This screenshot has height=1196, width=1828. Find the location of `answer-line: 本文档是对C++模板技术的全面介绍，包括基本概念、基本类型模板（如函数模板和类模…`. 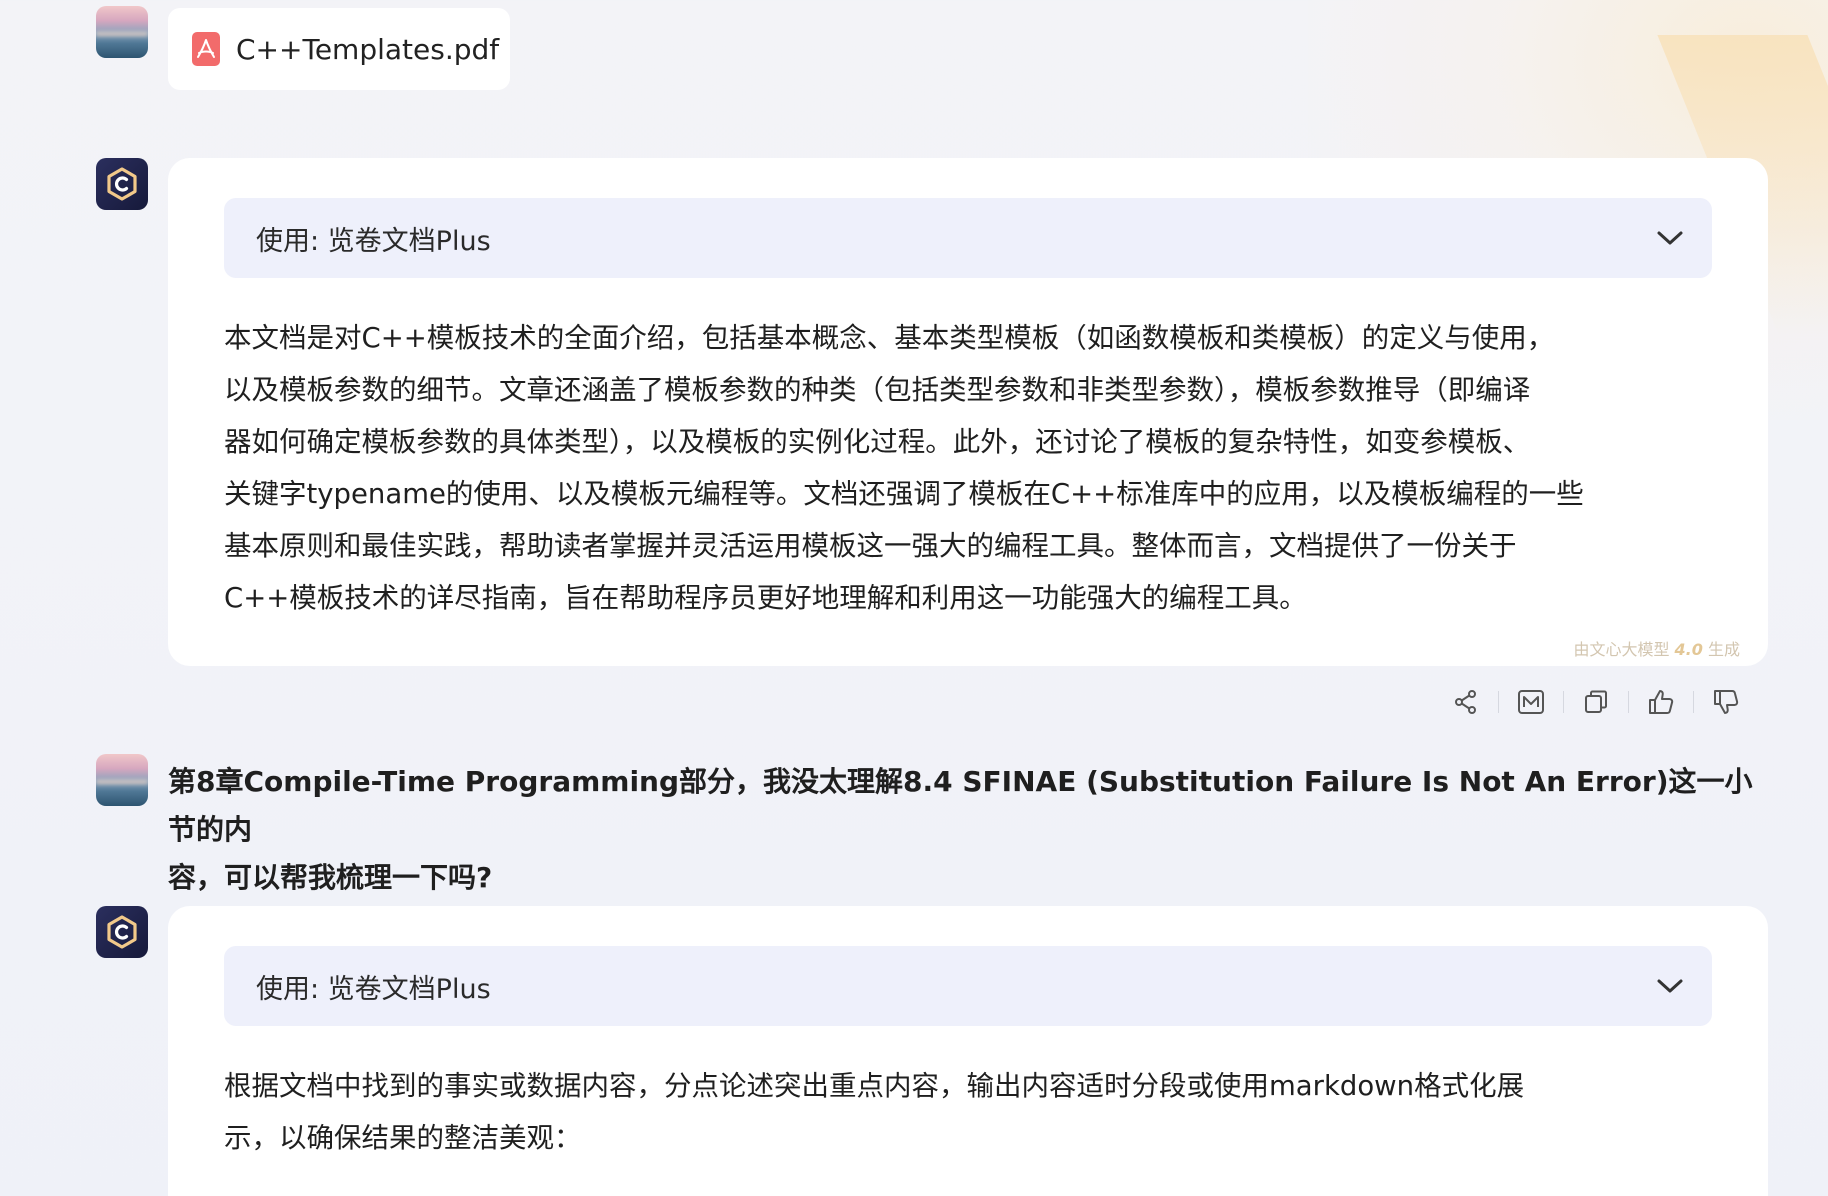

answer-line: 本文档是对C++模板技术的全面介绍，包括基本概念、基本类型模板（如函数模板和类模… is located at coordinates (889, 338).